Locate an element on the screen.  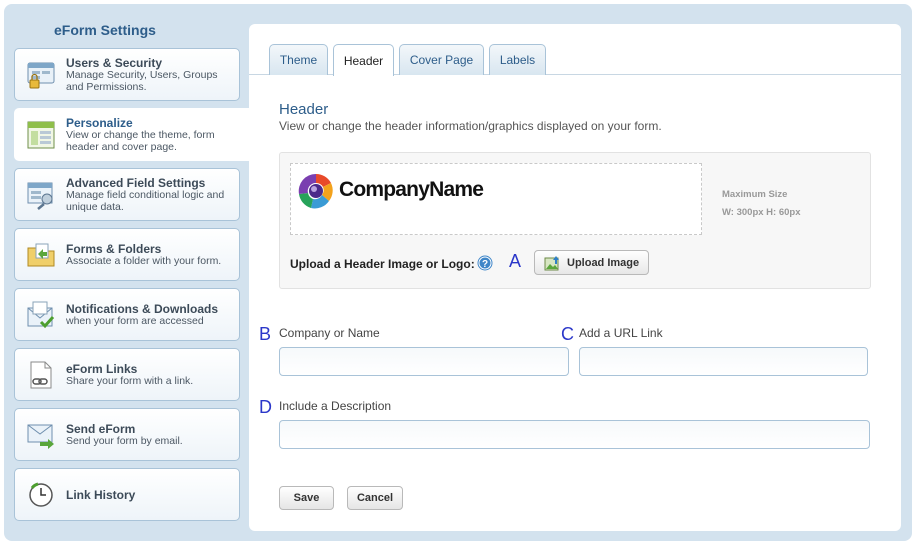
sidebar-item-title: eForm Links is located at coordinates (102, 368).